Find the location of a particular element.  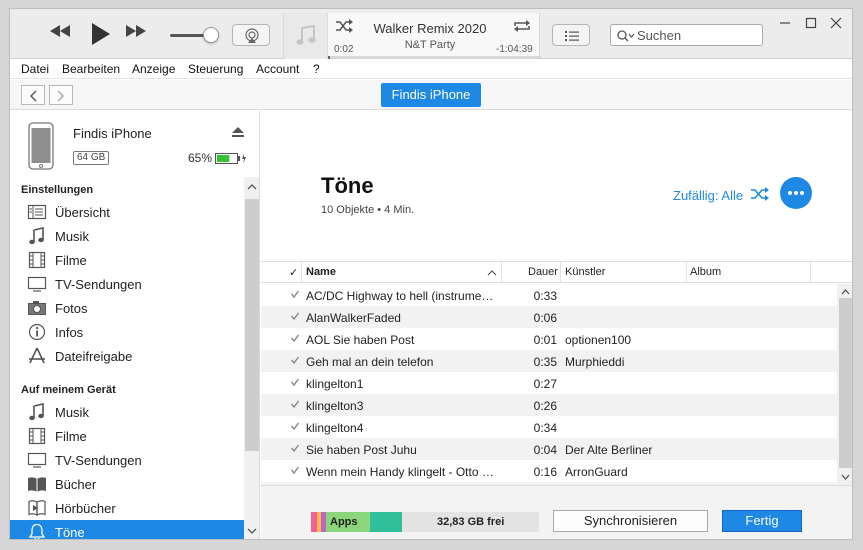

row-name: Geh mal an dein telefon is located at coordinates (370, 362).